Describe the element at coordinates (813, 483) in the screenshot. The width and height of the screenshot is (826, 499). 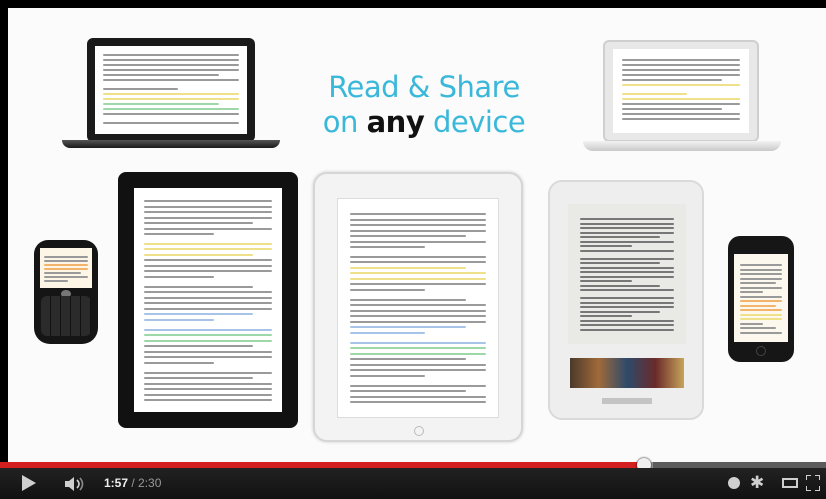
I see `fullscreen-icon` at that location.